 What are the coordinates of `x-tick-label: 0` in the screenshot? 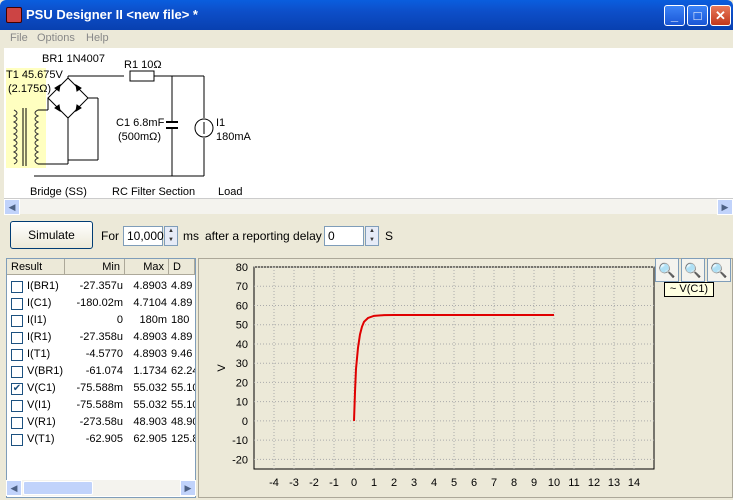 It's located at (354, 483).